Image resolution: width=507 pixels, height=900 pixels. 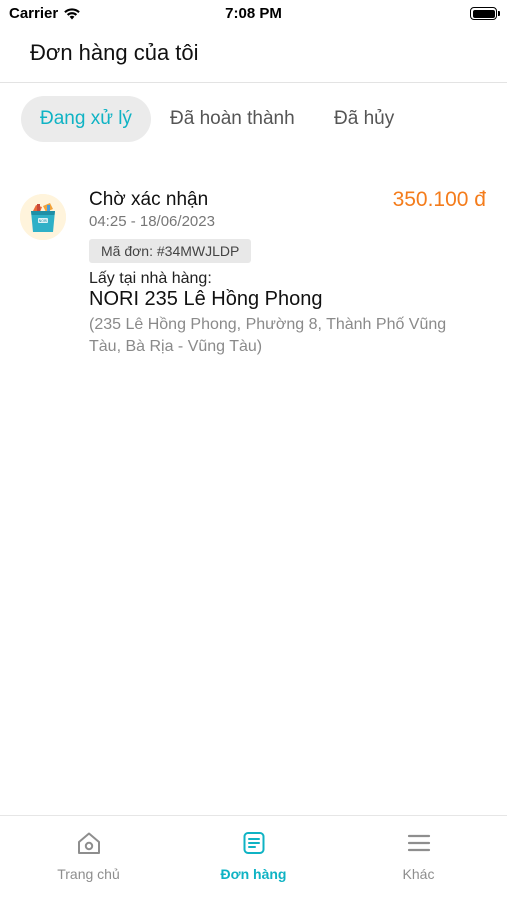 What do you see at coordinates (88, 874) in the screenshot?
I see `nav-home-label: Trang chủ` at bounding box center [88, 874].